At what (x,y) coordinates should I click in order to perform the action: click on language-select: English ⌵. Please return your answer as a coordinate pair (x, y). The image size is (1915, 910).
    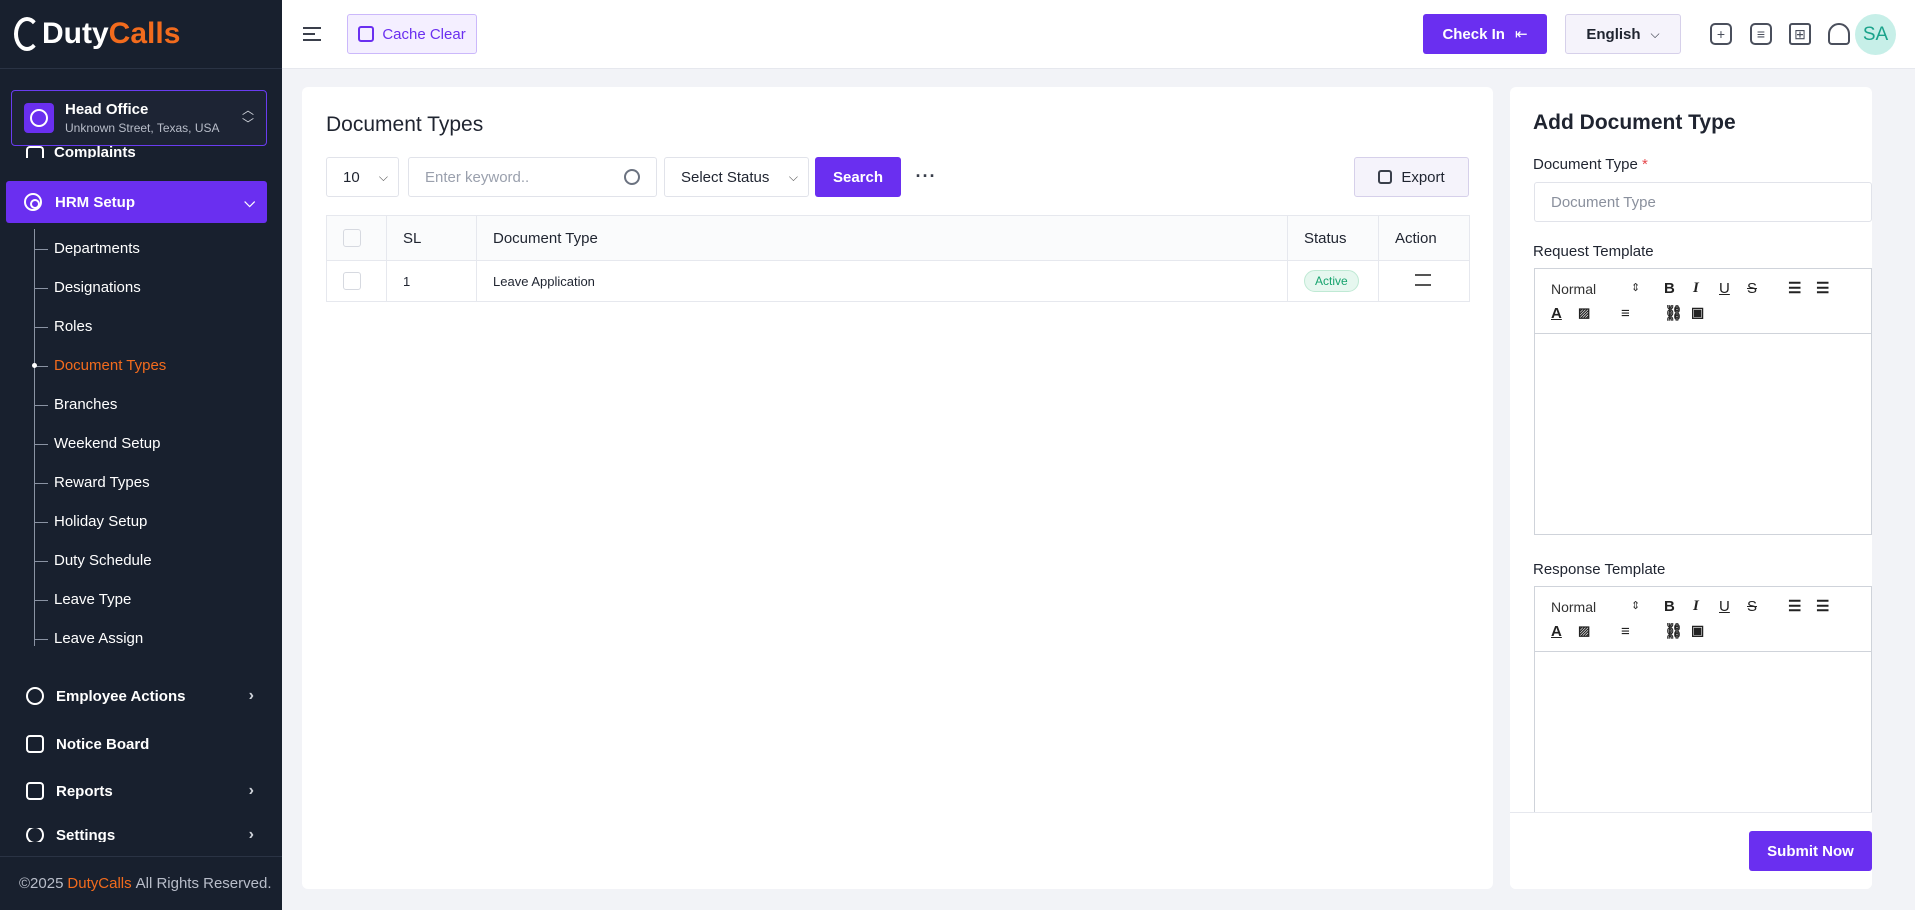
    Looking at the image, I should click on (1623, 34).